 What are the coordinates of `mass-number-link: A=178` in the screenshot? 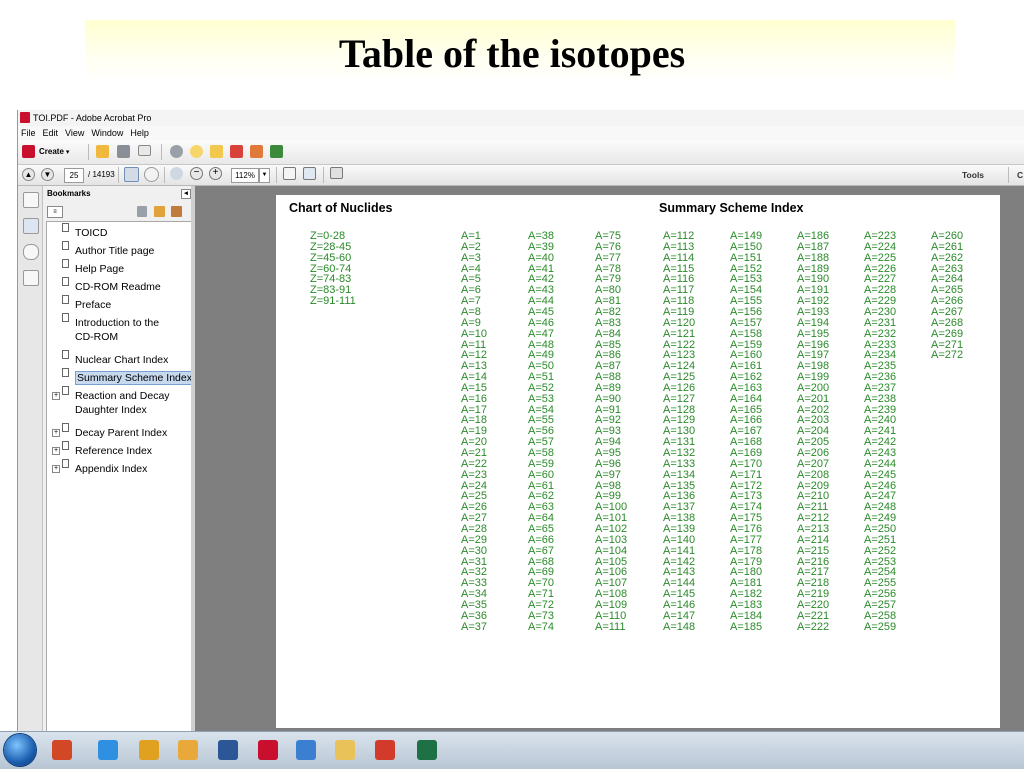 It's located at (746, 551).